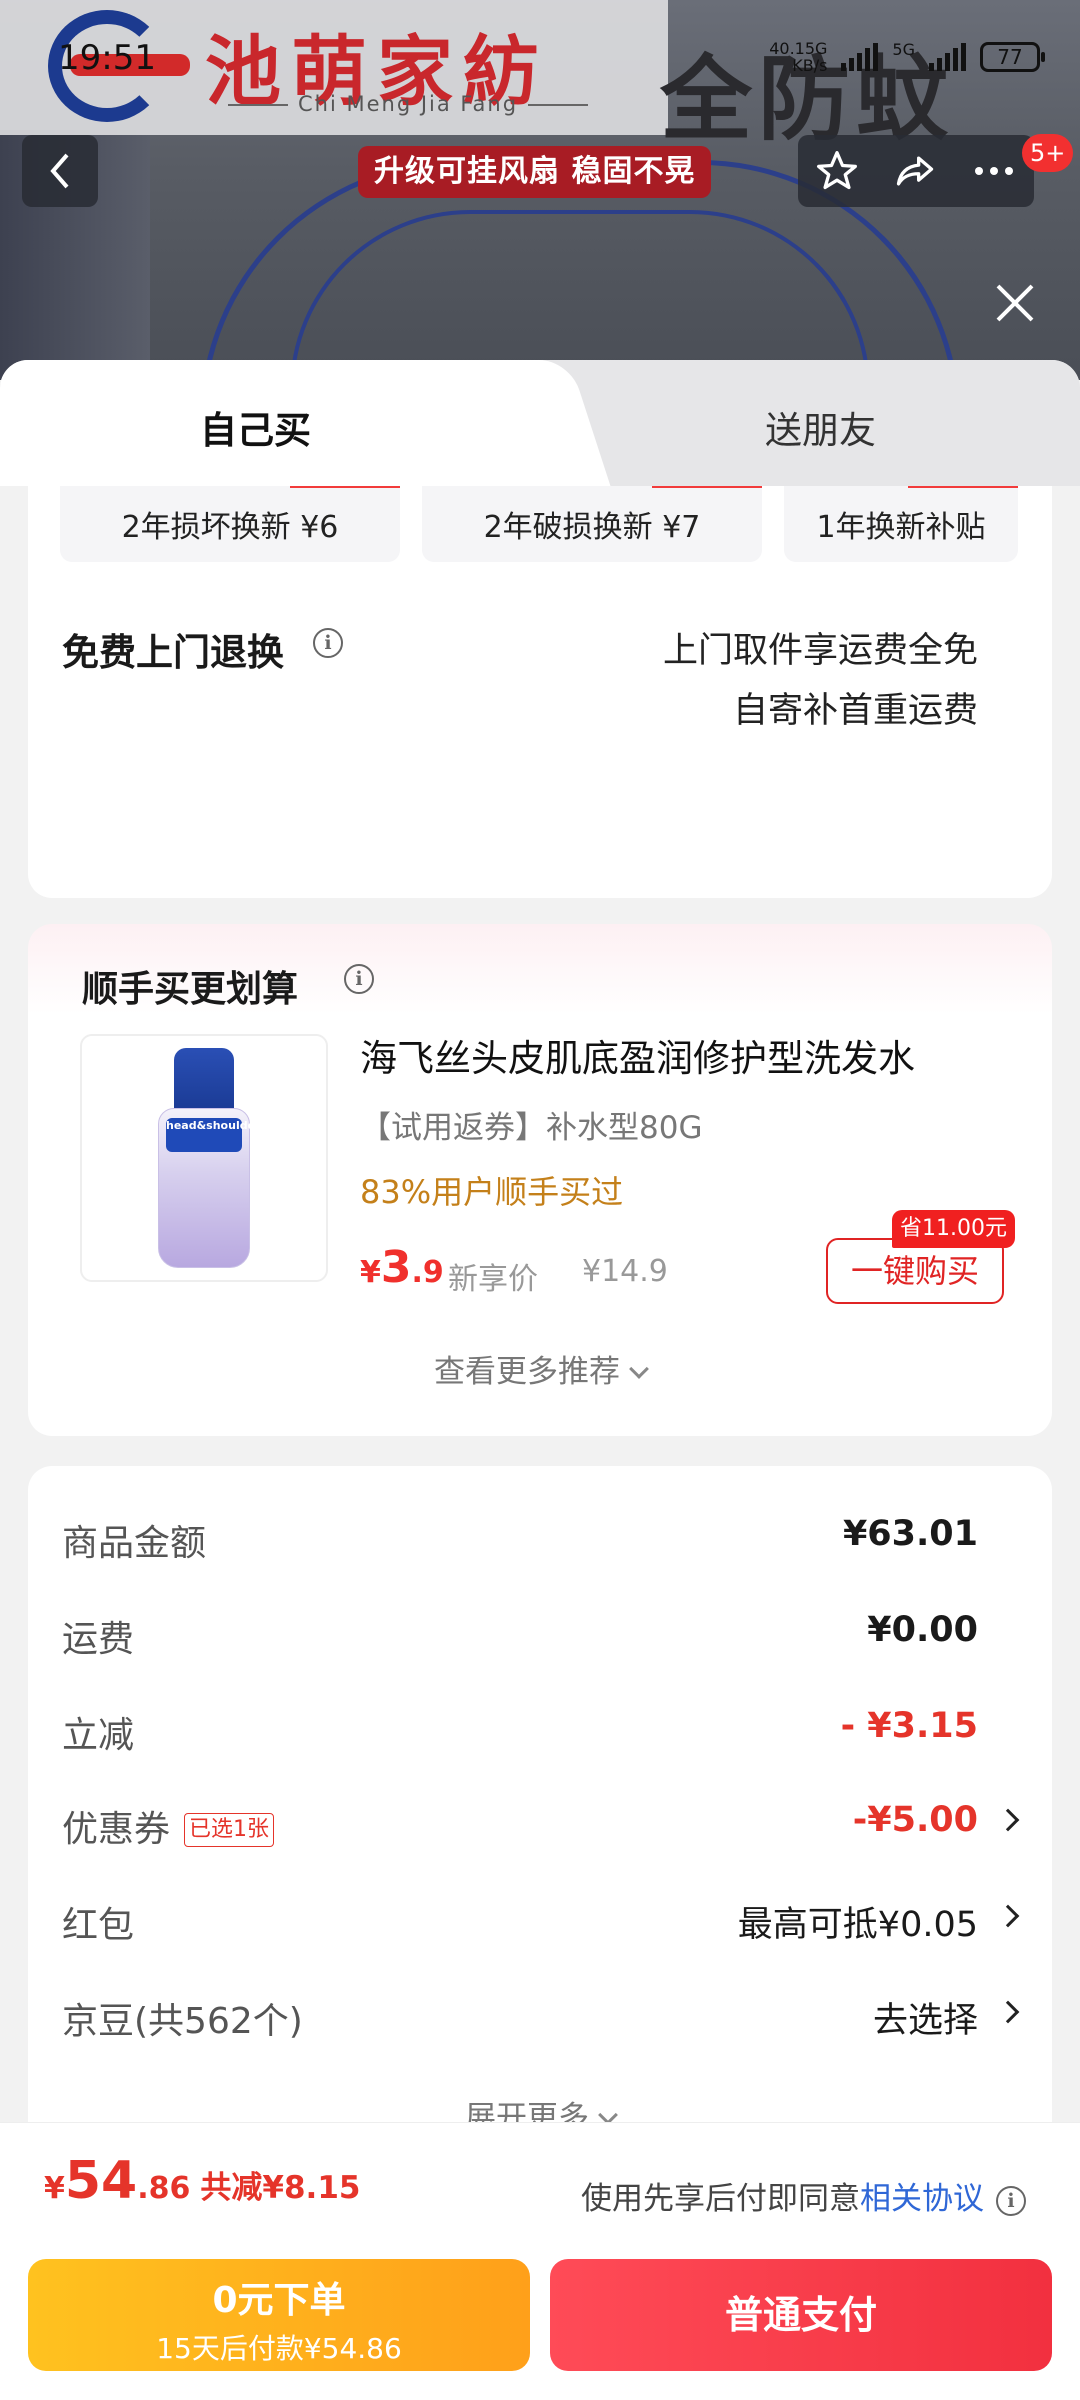 This screenshot has height=2400, width=1080. What do you see at coordinates (1012, 57) in the screenshot?
I see `battery-icon: 77` at bounding box center [1012, 57].